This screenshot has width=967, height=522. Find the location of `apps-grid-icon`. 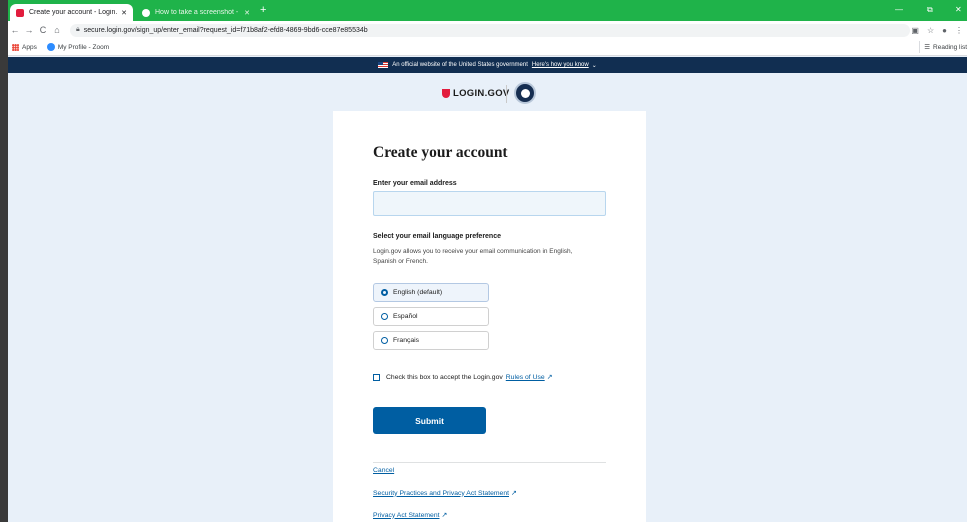

apps-grid-icon is located at coordinates (15, 47).